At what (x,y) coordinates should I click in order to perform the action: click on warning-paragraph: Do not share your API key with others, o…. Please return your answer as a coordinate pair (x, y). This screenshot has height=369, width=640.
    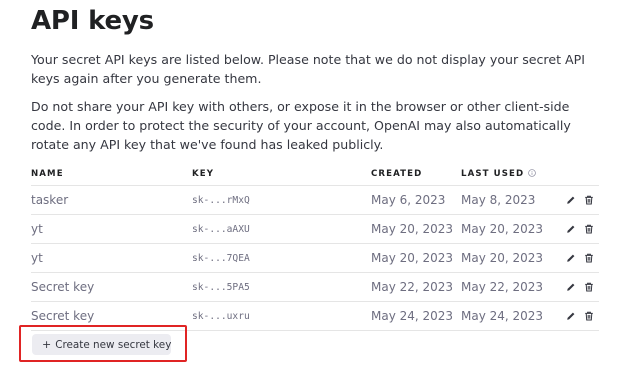
    Looking at the image, I should click on (301, 125).